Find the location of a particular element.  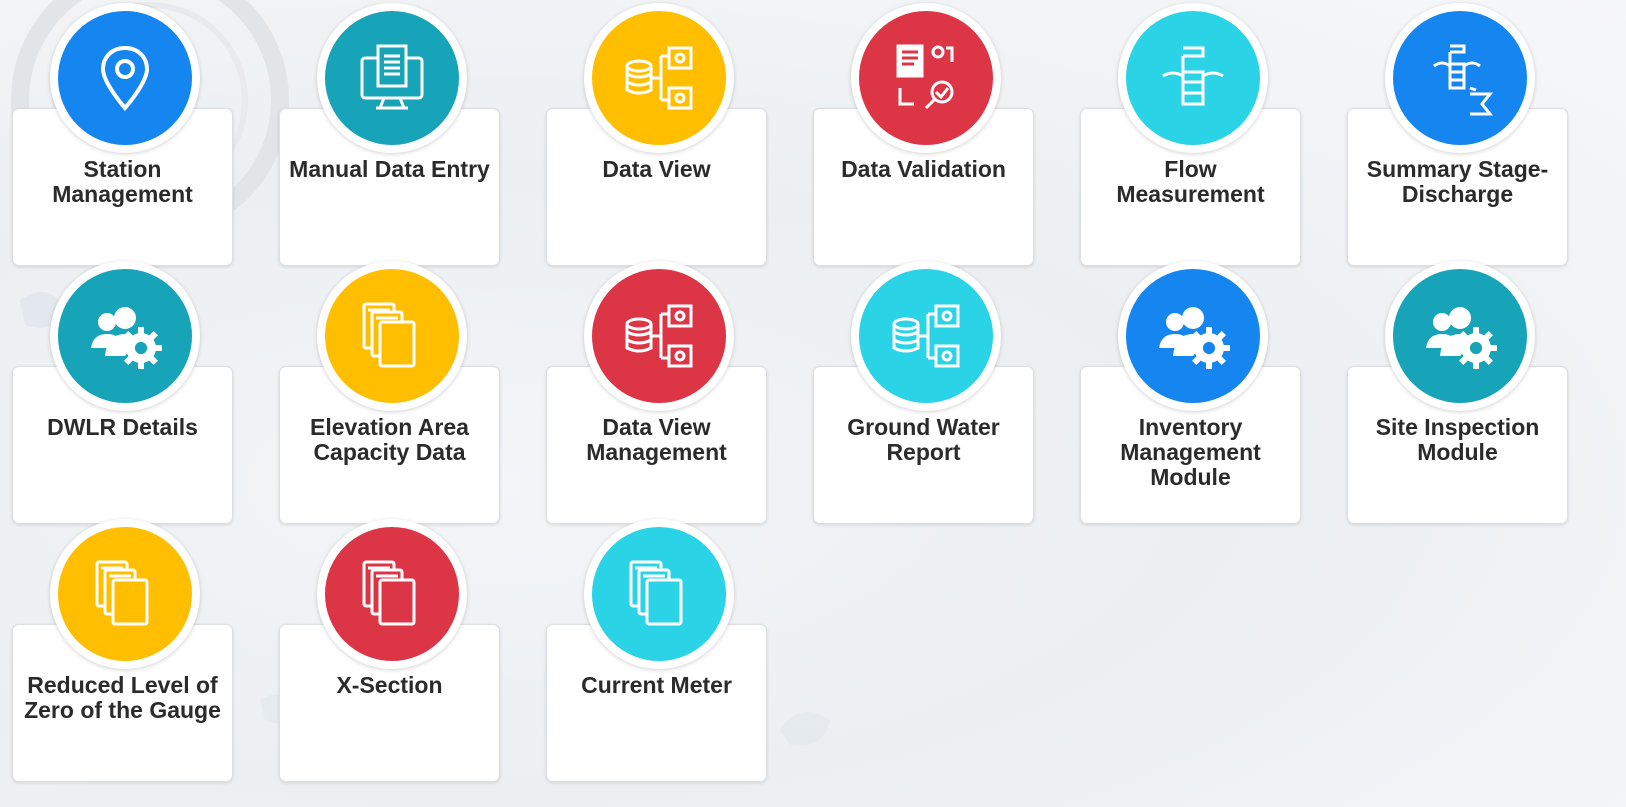

module-tile-site-inspection-module: Site Inspection Module is located at coordinates (1458, 392).